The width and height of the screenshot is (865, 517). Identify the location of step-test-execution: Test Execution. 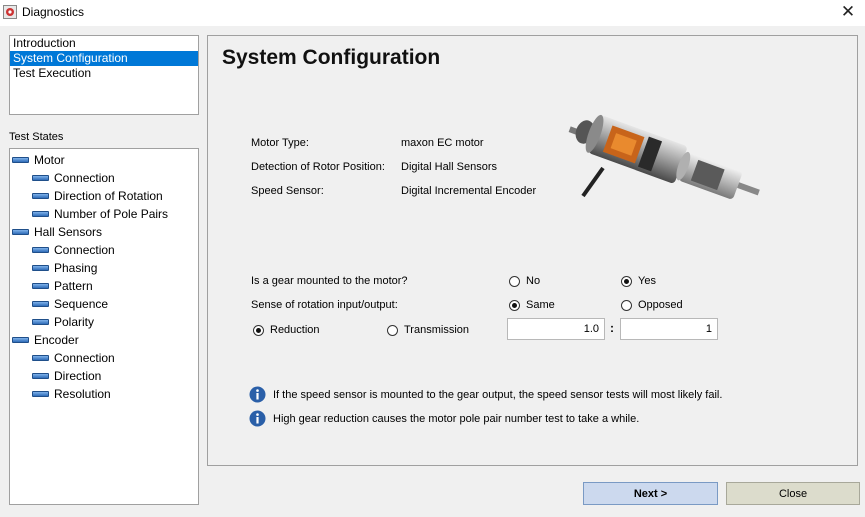
(104, 73).